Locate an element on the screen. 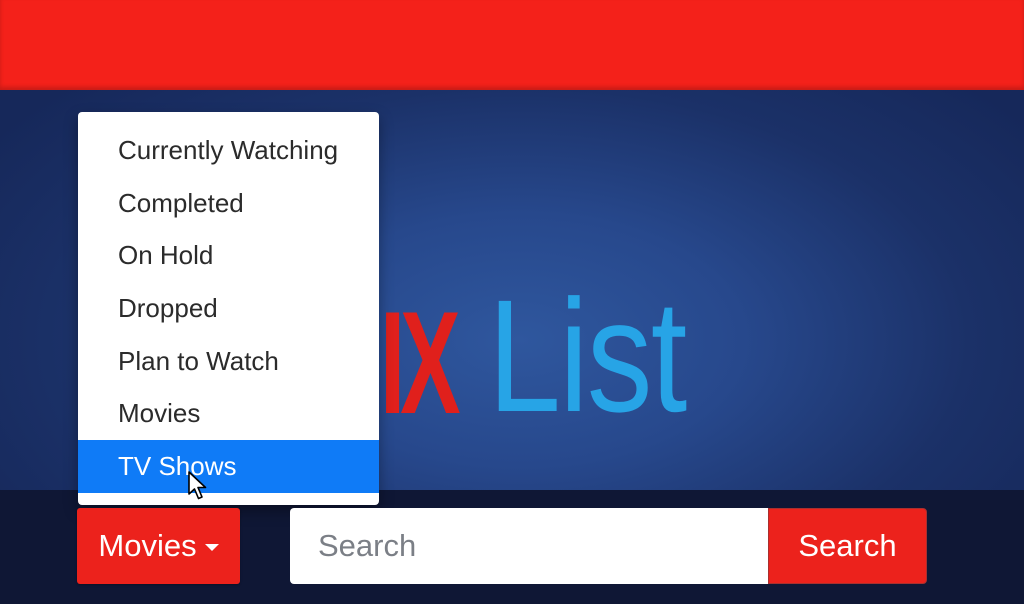  search-input is located at coordinates (529, 546).